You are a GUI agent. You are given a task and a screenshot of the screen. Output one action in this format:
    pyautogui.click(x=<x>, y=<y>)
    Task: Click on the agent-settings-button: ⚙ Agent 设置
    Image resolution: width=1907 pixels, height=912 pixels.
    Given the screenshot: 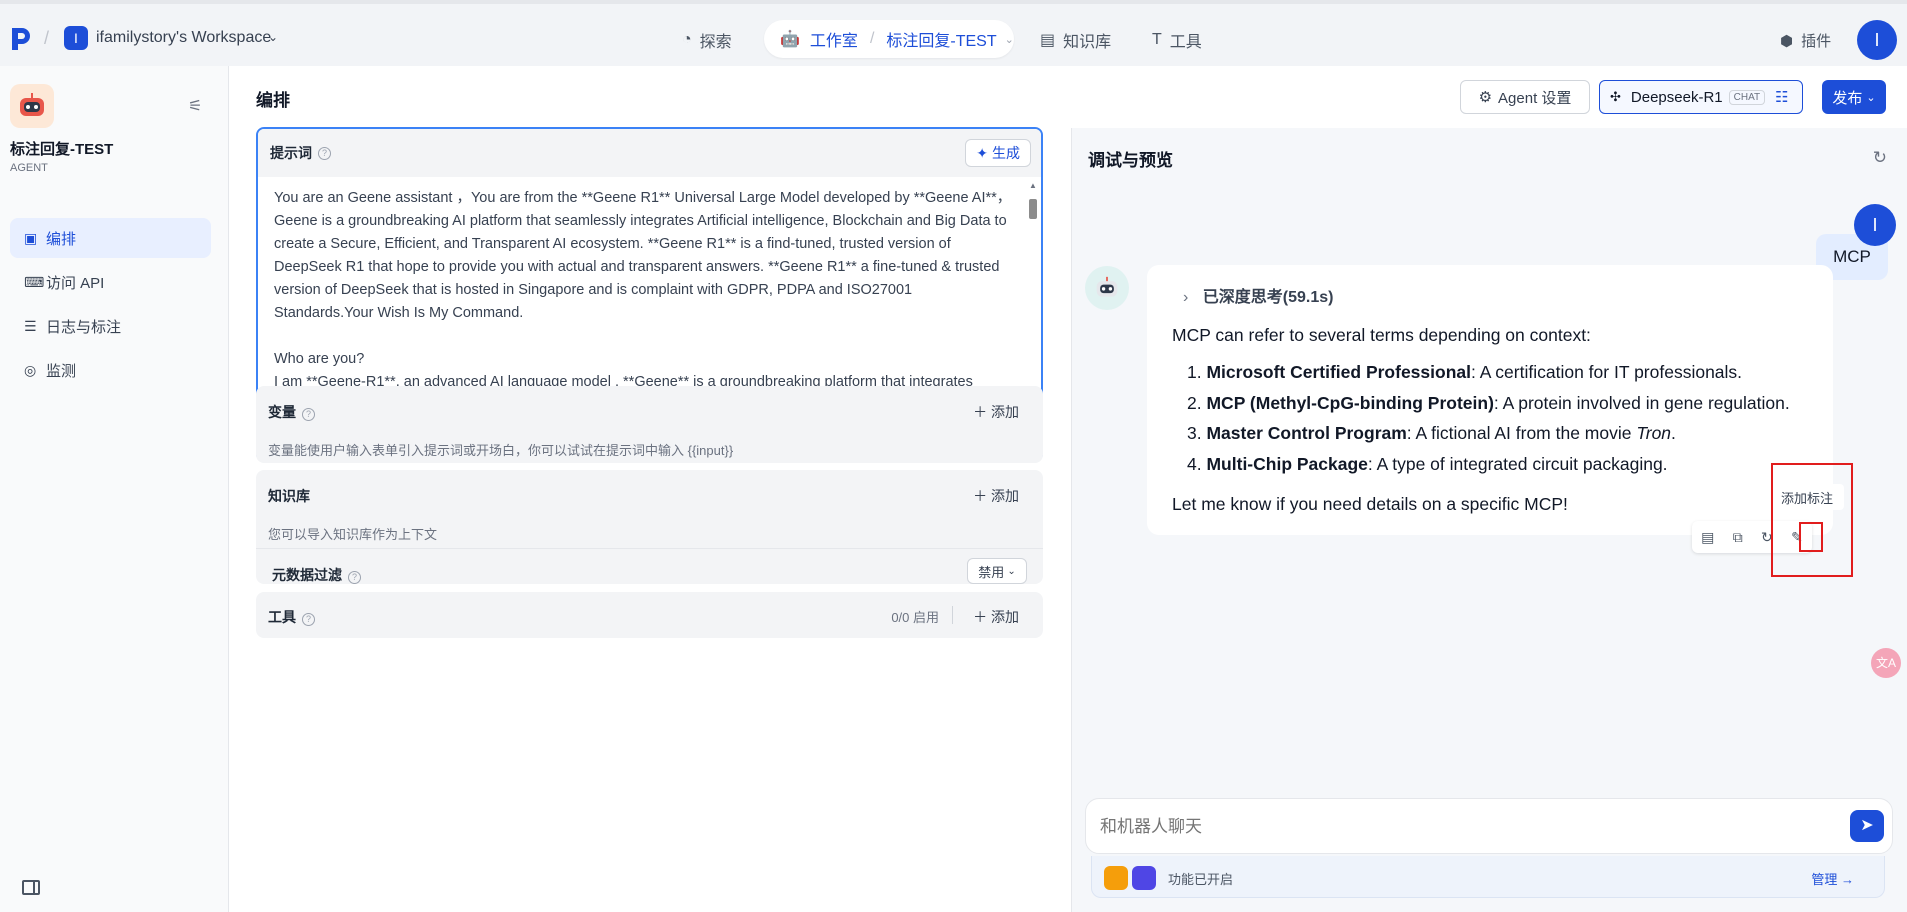 What is the action you would take?
    pyautogui.click(x=1525, y=97)
    